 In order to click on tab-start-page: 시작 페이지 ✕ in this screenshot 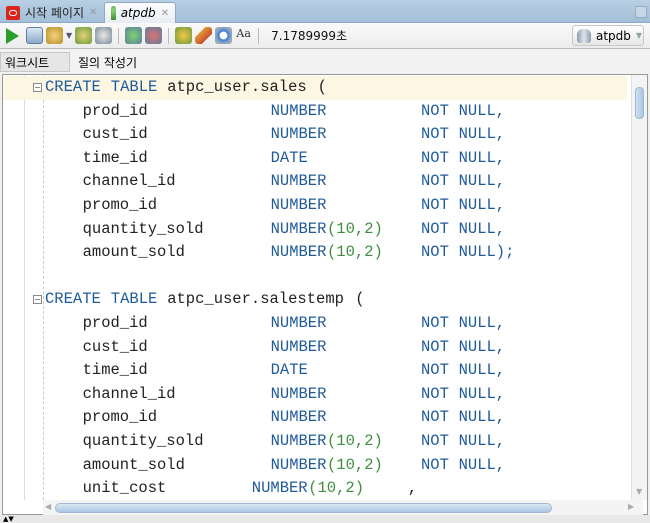, I will do `click(52, 12)`.